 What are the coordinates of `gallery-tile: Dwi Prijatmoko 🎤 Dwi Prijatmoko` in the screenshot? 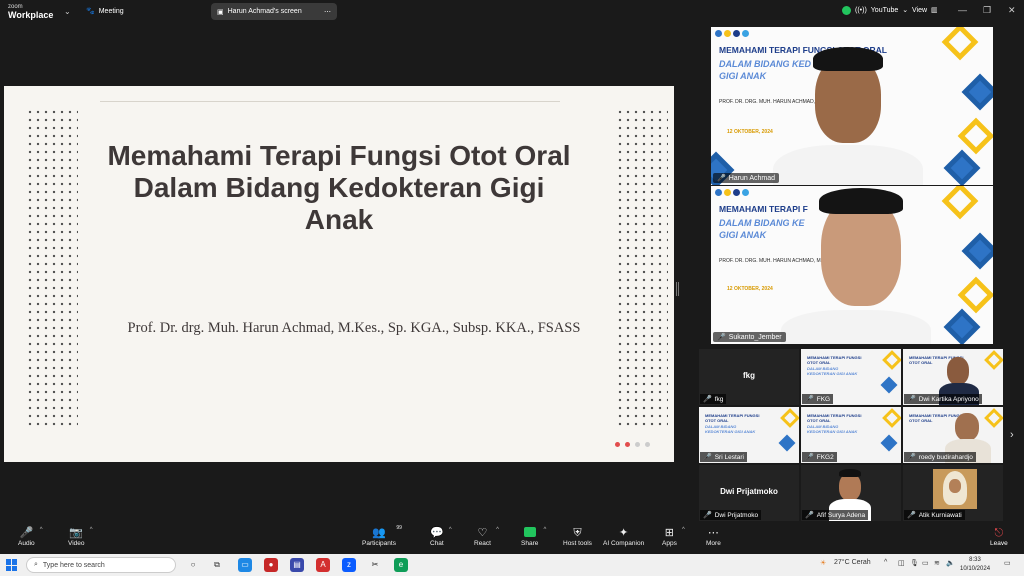 It's located at (749, 493).